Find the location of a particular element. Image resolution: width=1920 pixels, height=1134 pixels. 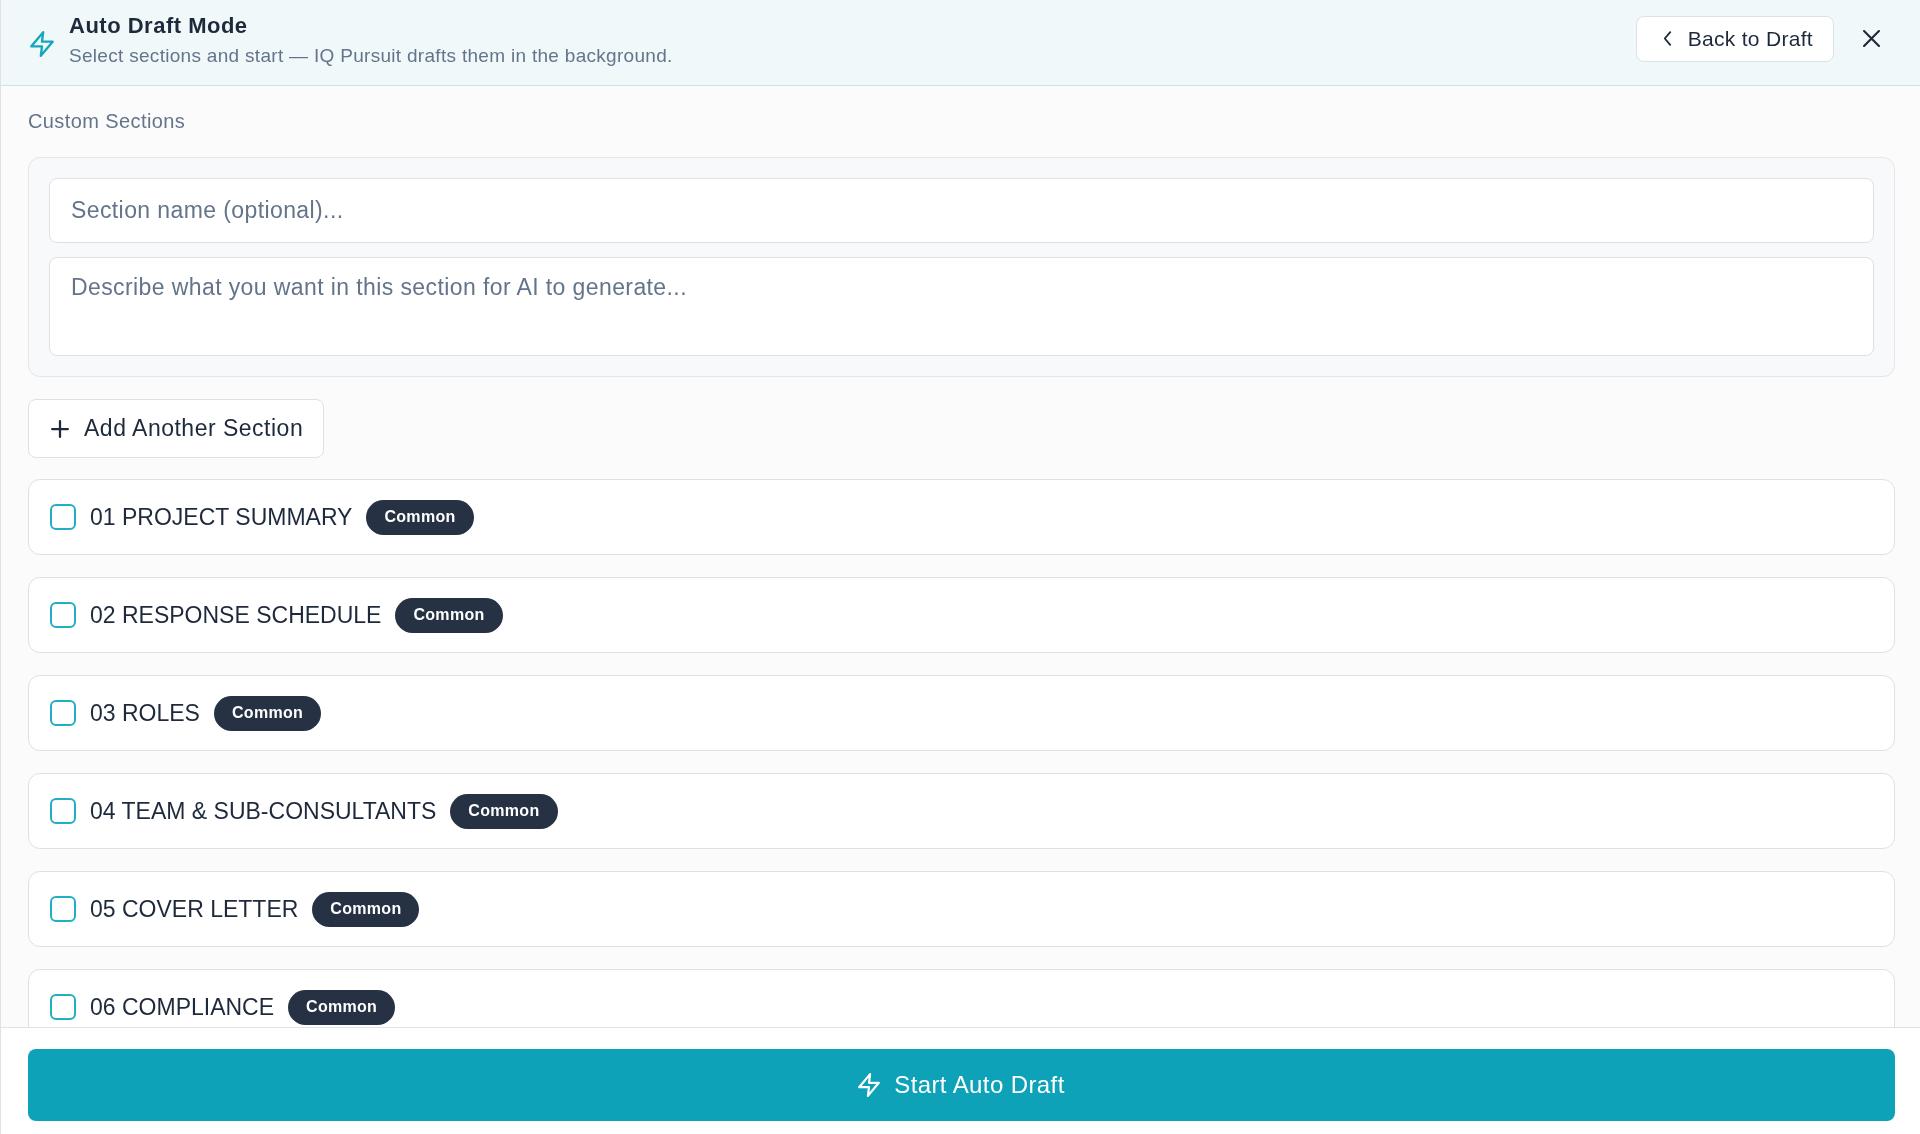

section-option: 02 RESPONSE SCHEDULE Common is located at coordinates (961, 615).